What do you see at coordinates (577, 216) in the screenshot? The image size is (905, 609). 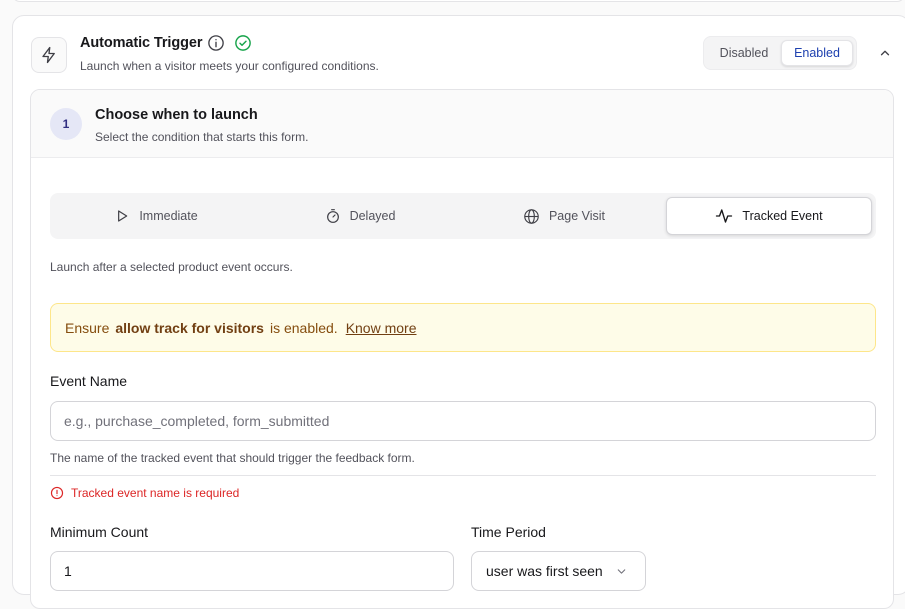 I see `tab-label: Page Visit` at bounding box center [577, 216].